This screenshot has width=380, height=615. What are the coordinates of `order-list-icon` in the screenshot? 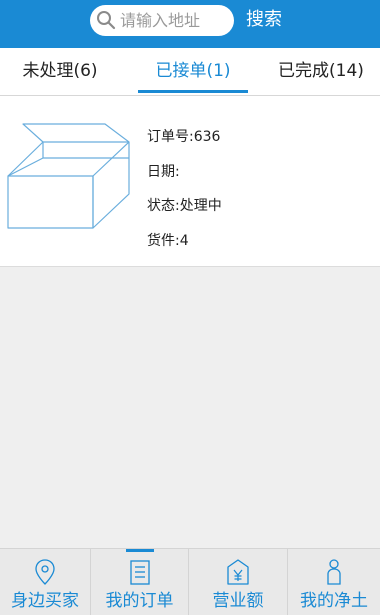 It's located at (139, 572).